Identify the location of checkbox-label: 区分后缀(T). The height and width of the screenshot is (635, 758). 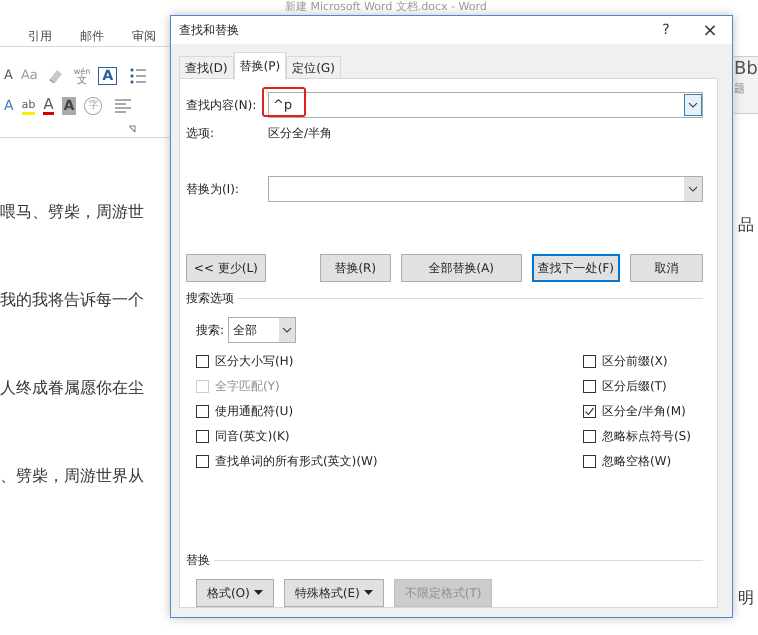
(634, 386).